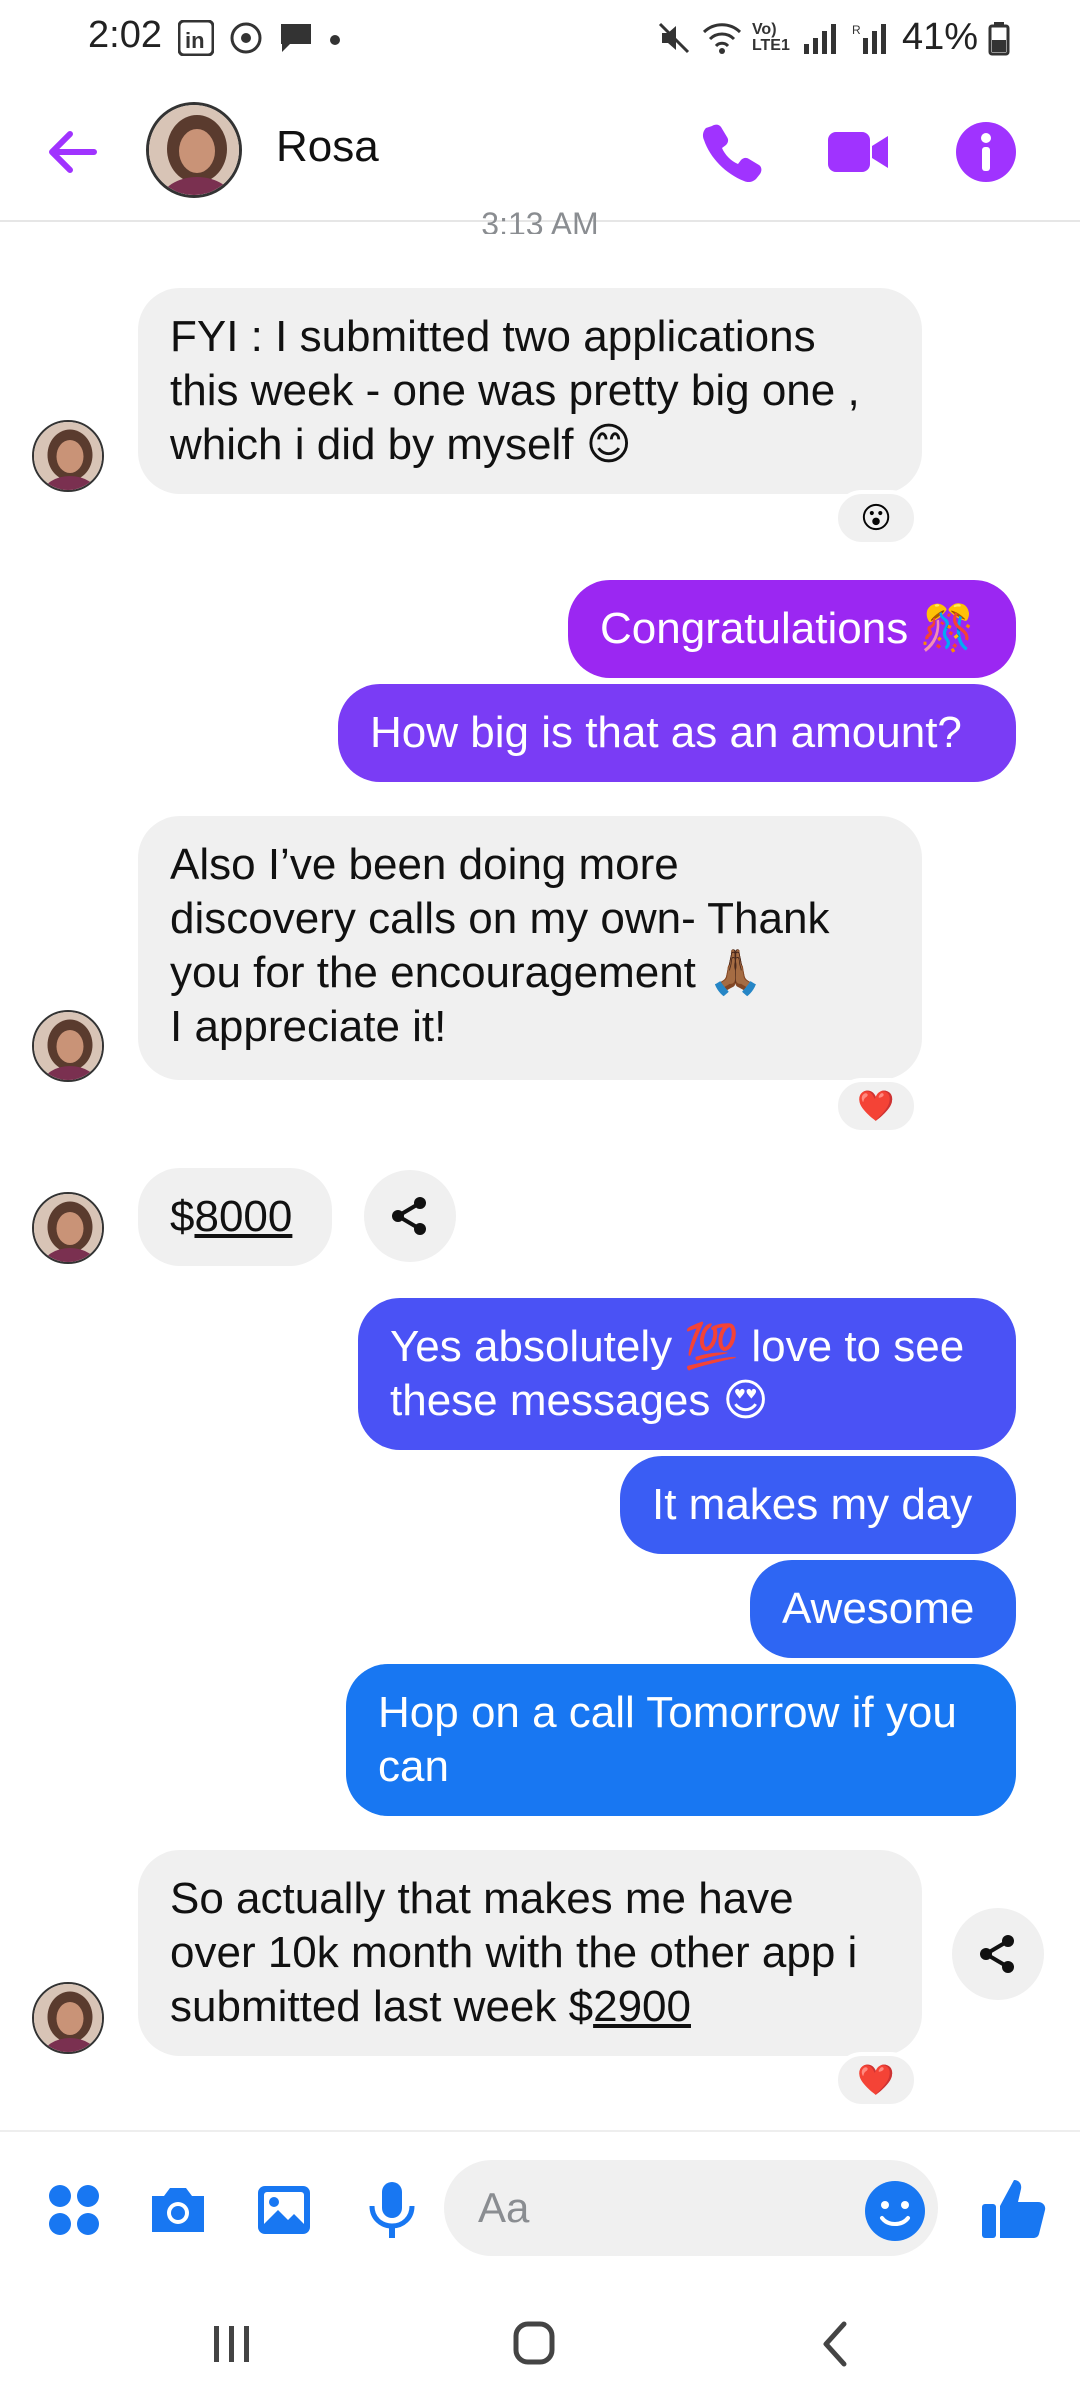  I want to click on hundred-emoji: 💯, so click(712, 1346).